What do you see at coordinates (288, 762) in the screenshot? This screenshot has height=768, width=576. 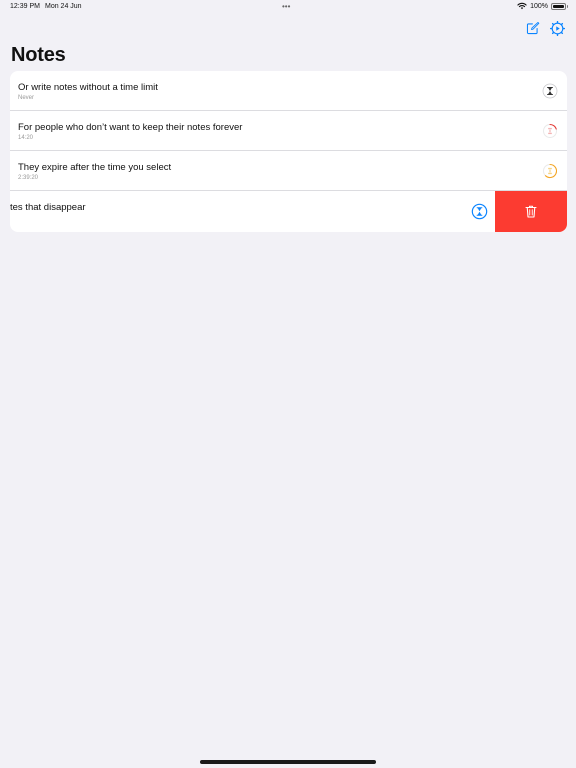 I see `home-indicator` at bounding box center [288, 762].